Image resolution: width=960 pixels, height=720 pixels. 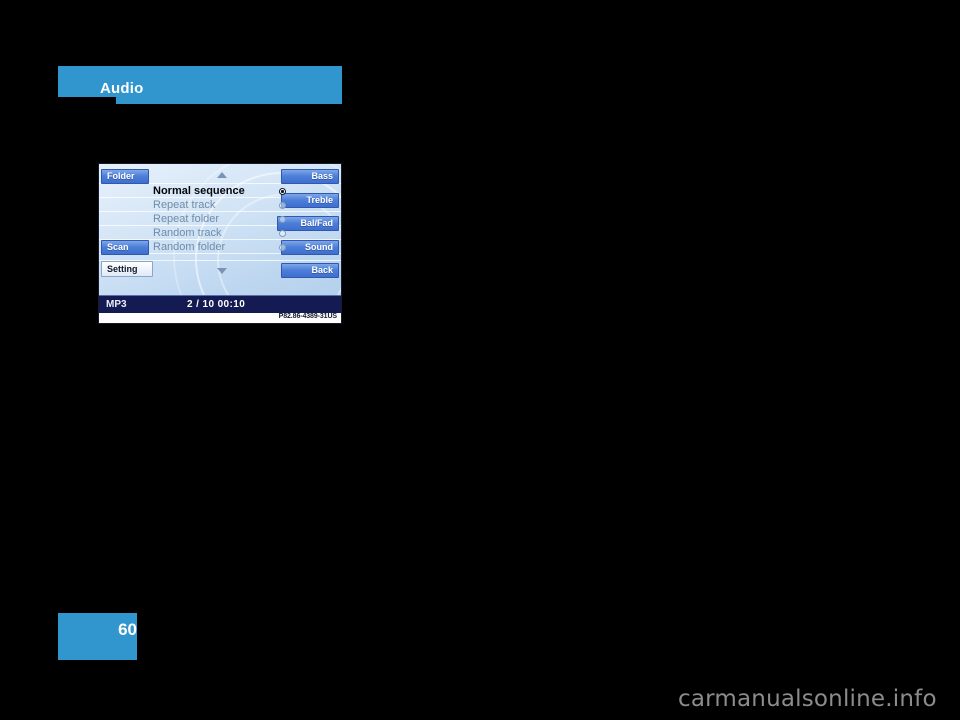 What do you see at coordinates (310, 176) in the screenshot?
I see `bass-button: Bass` at bounding box center [310, 176].